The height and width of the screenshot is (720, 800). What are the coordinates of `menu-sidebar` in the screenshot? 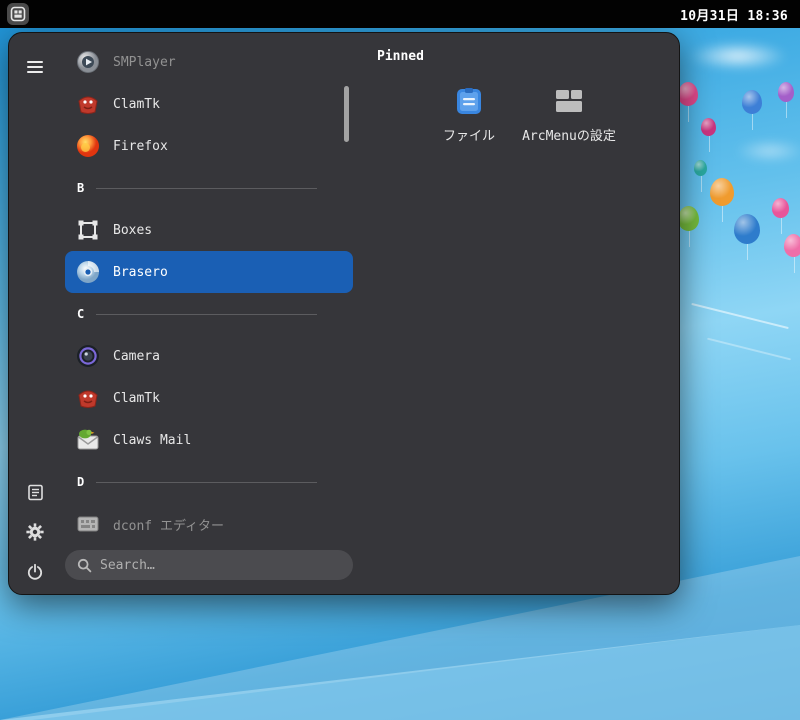 It's located at (35, 313).